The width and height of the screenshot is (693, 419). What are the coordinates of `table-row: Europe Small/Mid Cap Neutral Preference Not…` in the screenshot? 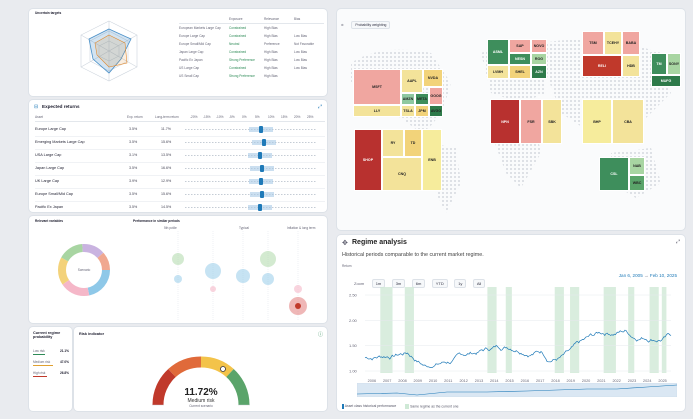 It's located at (247, 44).